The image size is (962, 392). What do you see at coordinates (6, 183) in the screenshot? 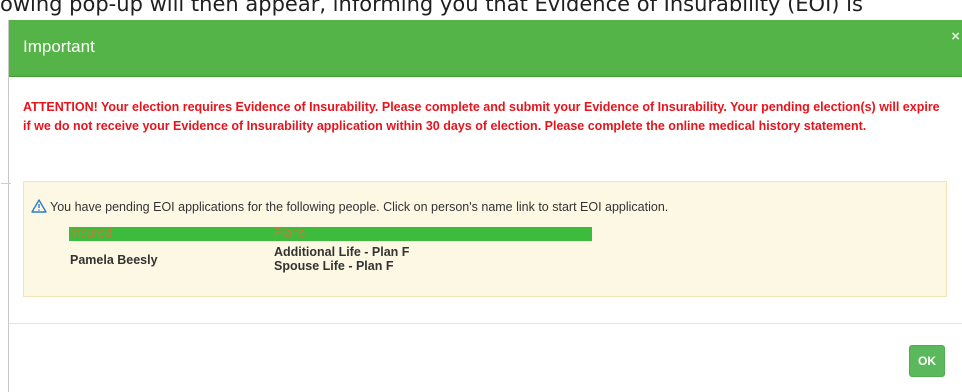
I see `divider` at bounding box center [6, 183].